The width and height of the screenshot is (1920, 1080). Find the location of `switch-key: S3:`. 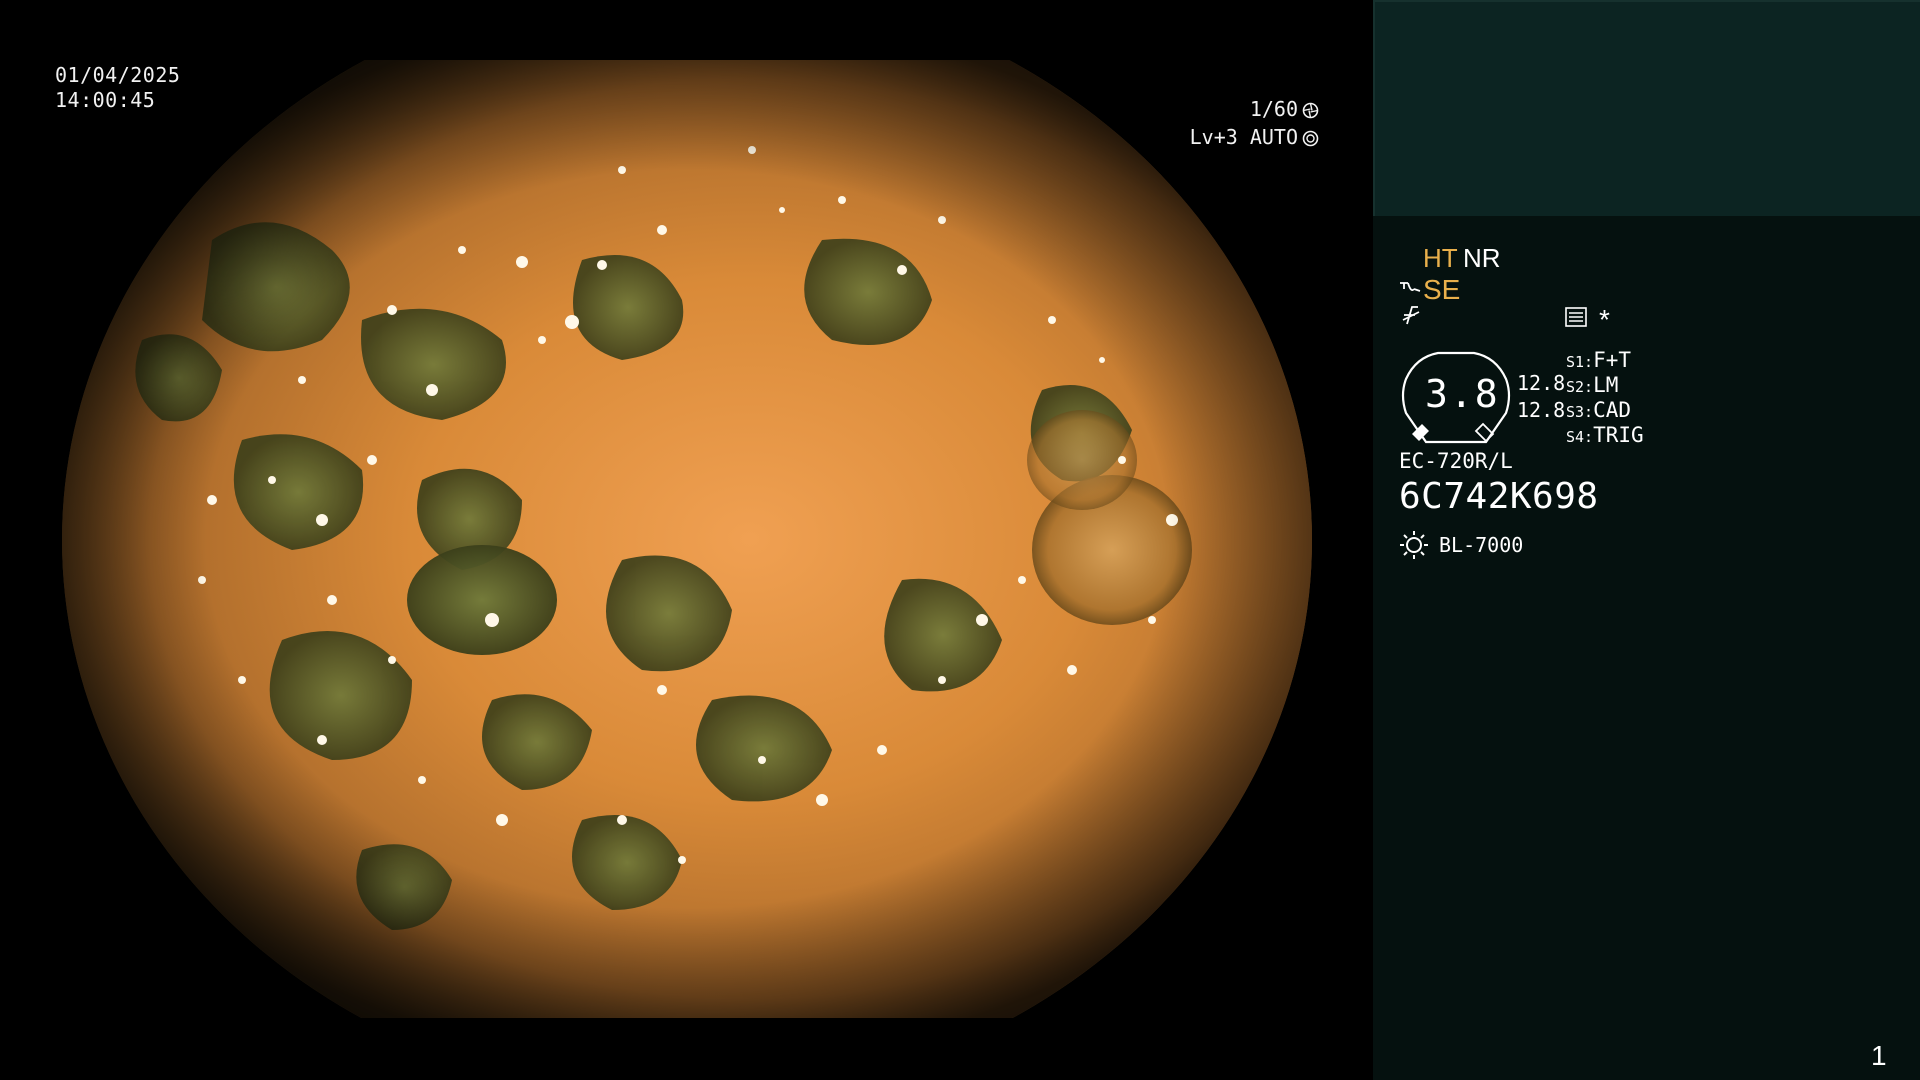

switch-key: S3: is located at coordinates (1580, 412).